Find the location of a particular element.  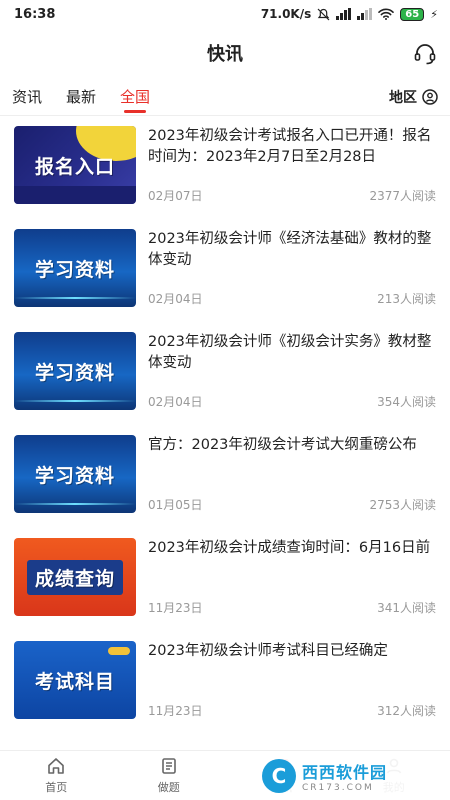

tab-latest: 最新 is located at coordinates (81, 97).